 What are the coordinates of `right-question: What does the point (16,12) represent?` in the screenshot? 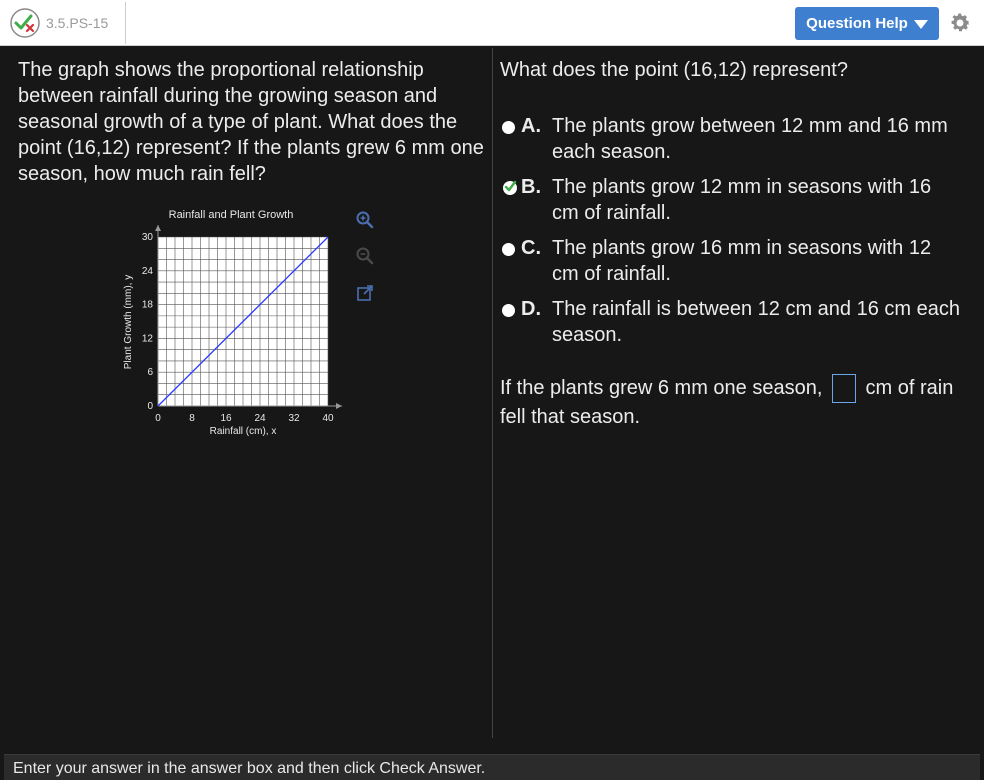 It's located at (674, 70).